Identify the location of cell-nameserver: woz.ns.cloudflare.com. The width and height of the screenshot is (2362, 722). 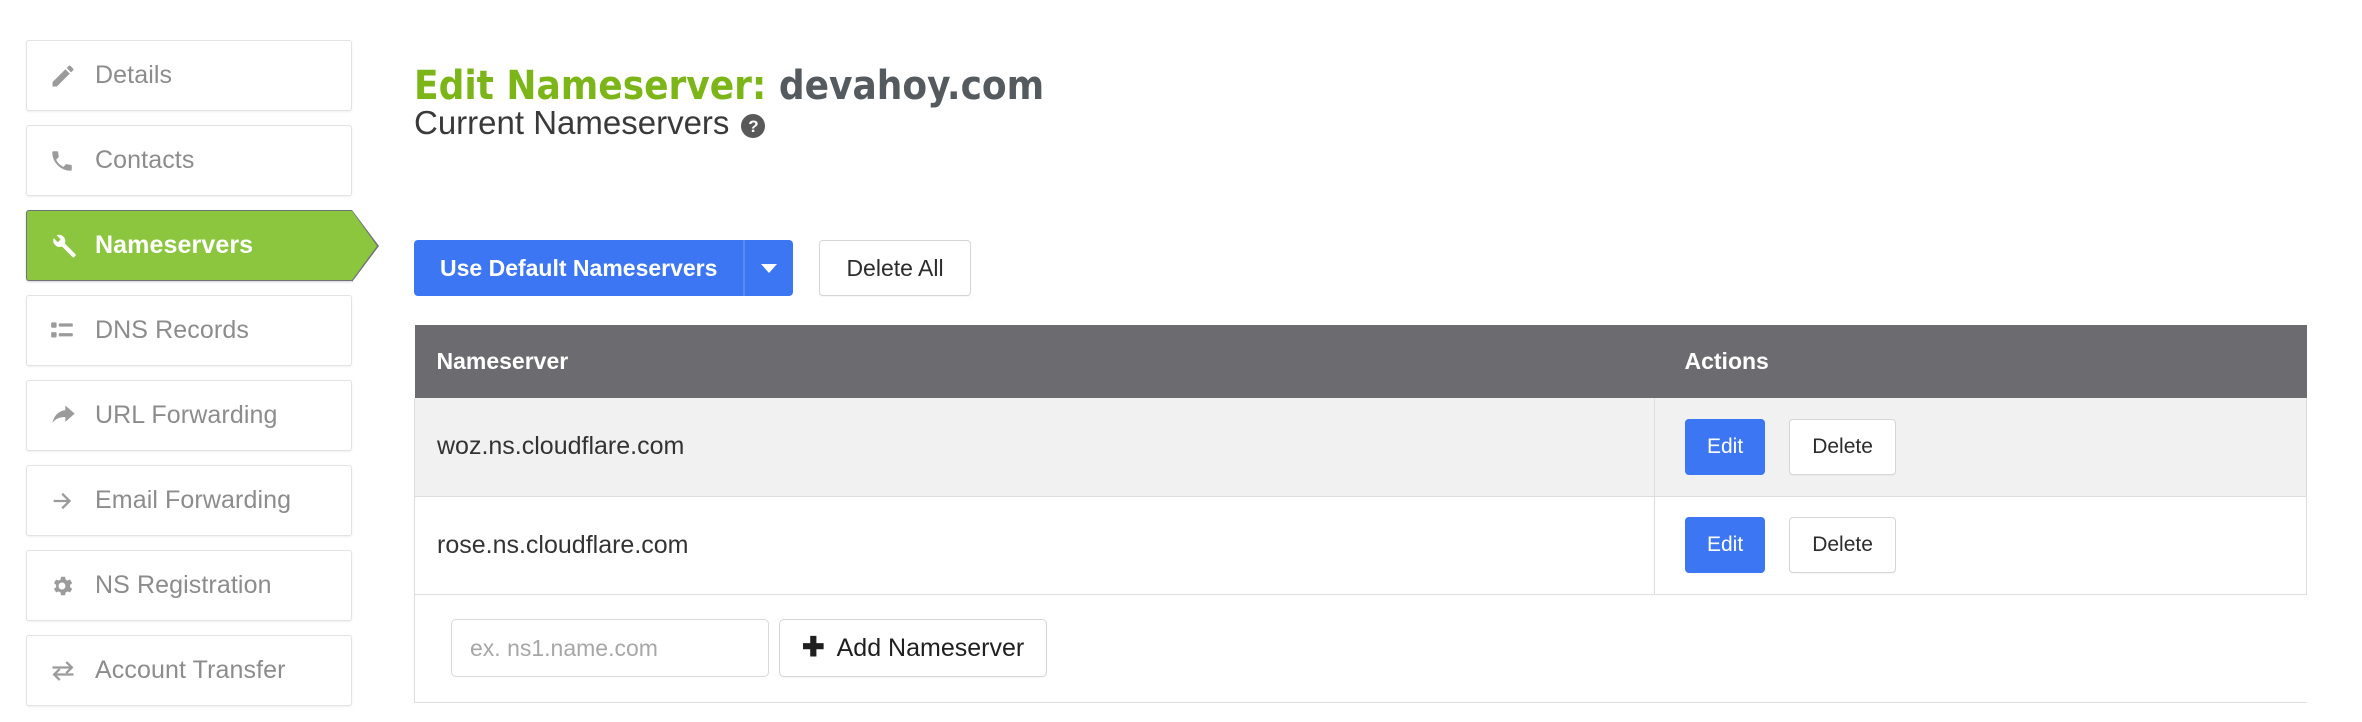
(1034, 447).